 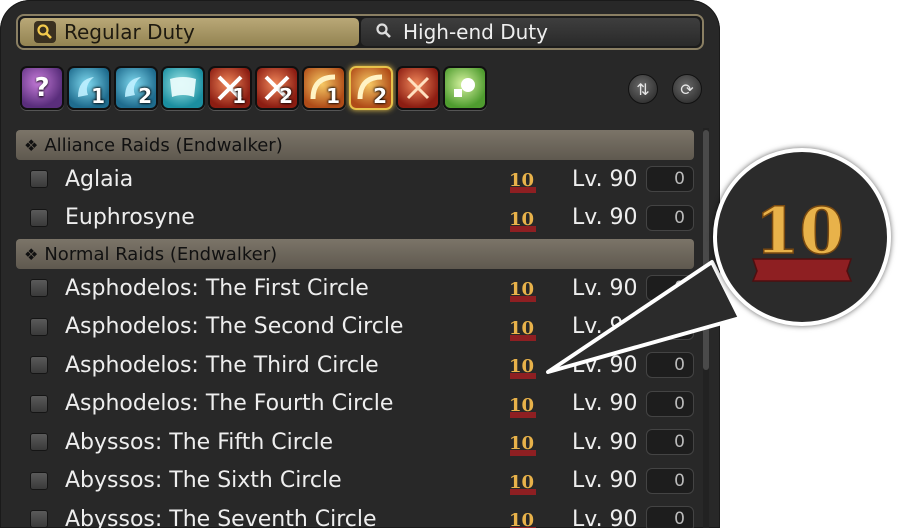 What do you see at coordinates (217, 288) in the screenshot?
I see `duty-name: Asphodelos: The First Circle` at bounding box center [217, 288].